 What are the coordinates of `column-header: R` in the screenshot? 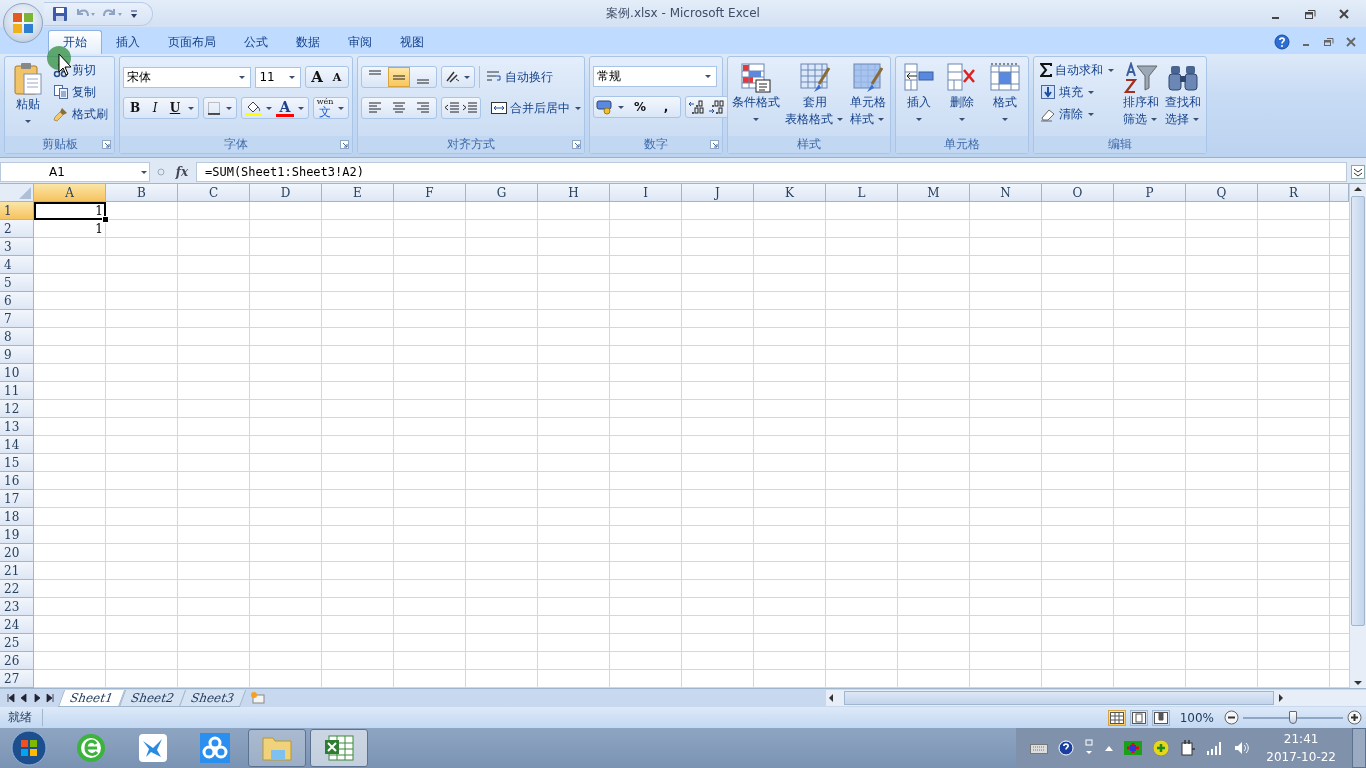 It's located at (1294, 193).